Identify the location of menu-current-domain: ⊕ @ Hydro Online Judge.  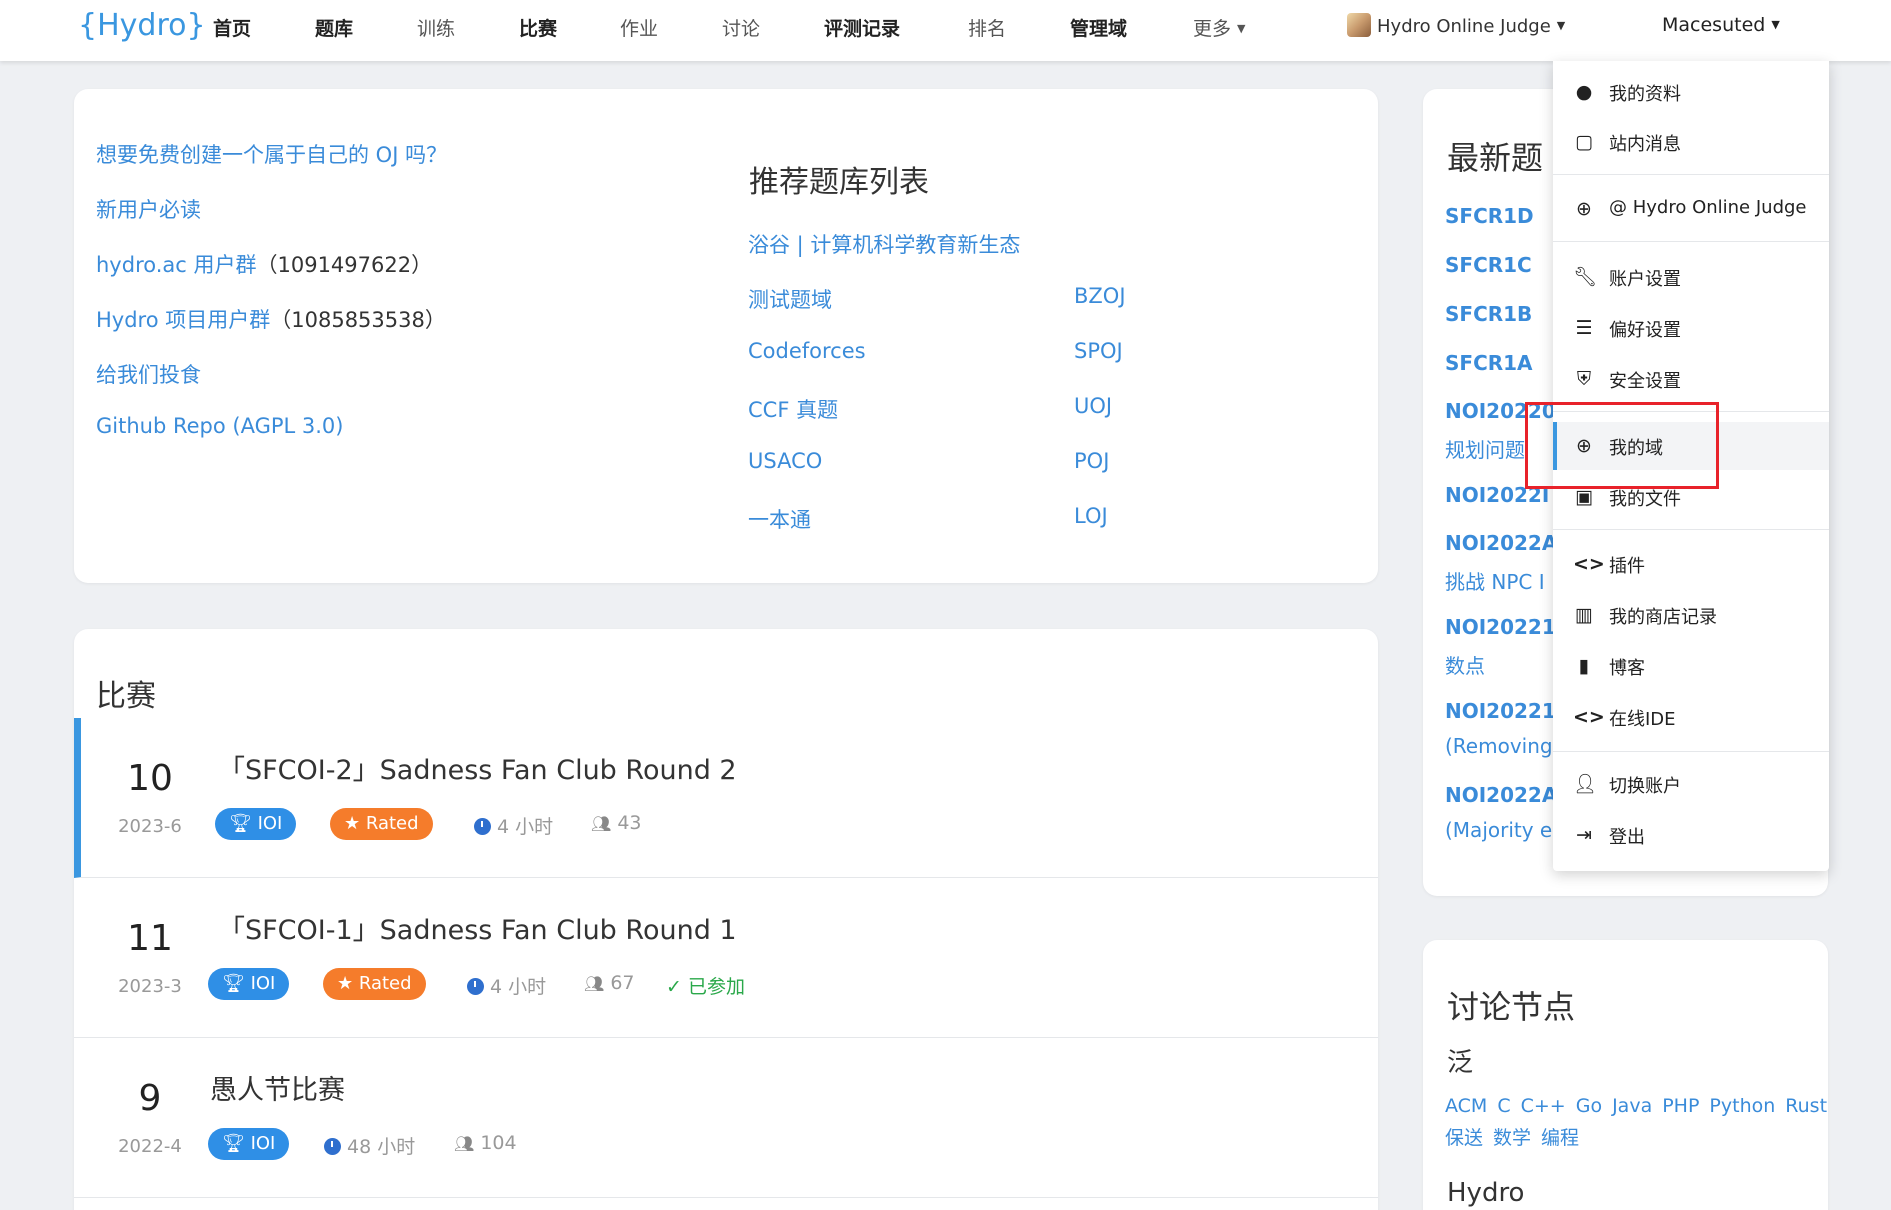
(1691, 209).